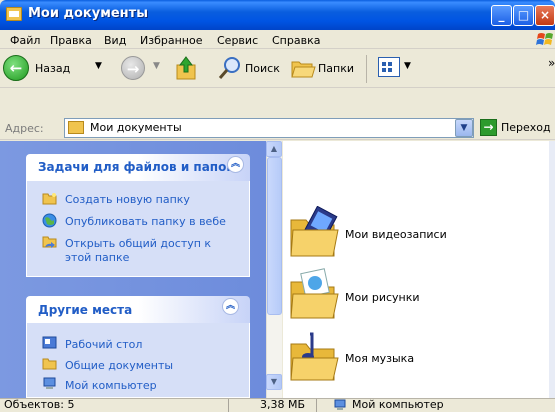 The image size is (555, 412). Describe the element at coordinates (488, 127) in the screenshot. I see `go-arrow-icon: →` at that location.